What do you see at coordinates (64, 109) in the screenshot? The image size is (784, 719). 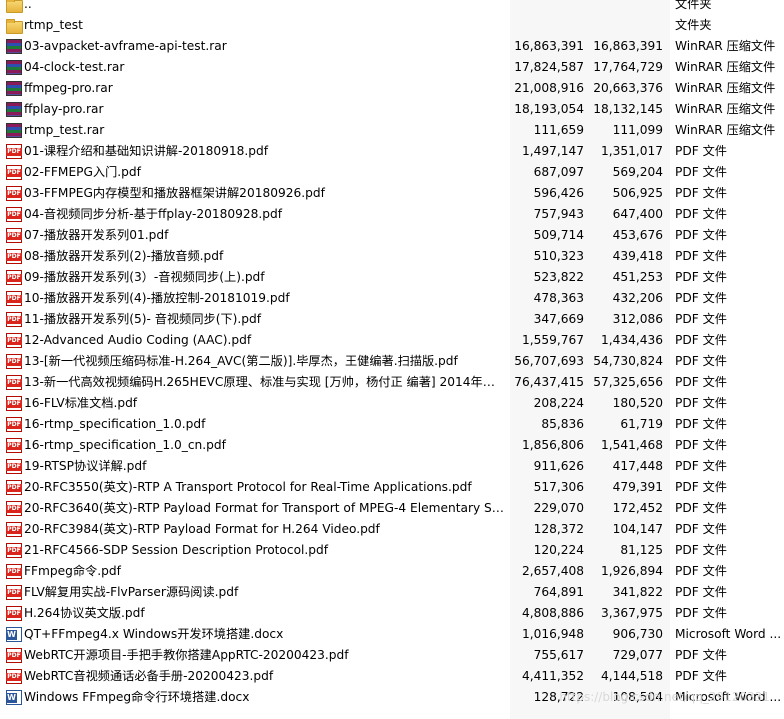 I see `file-name: ffplay-pro.rar` at bounding box center [64, 109].